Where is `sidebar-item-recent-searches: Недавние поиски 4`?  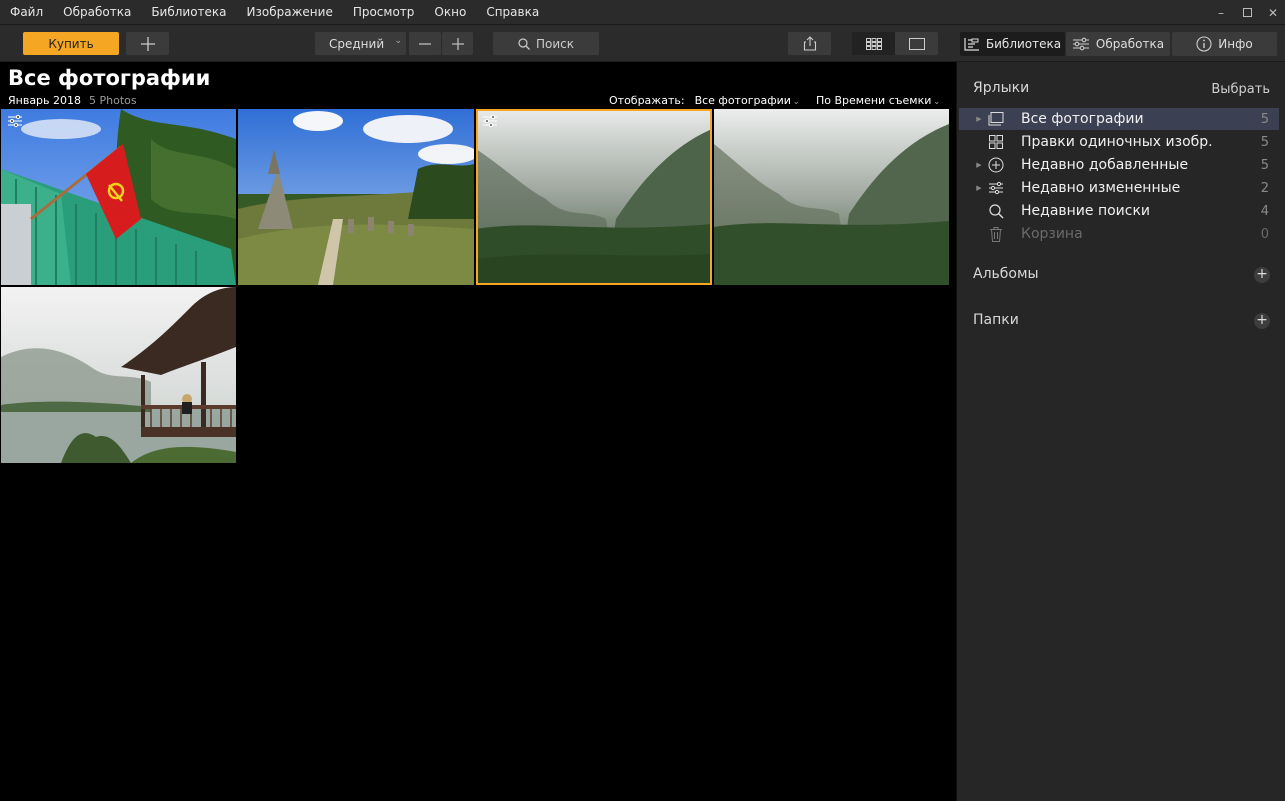 sidebar-item-recent-searches: Недавние поиски 4 is located at coordinates (1119, 211).